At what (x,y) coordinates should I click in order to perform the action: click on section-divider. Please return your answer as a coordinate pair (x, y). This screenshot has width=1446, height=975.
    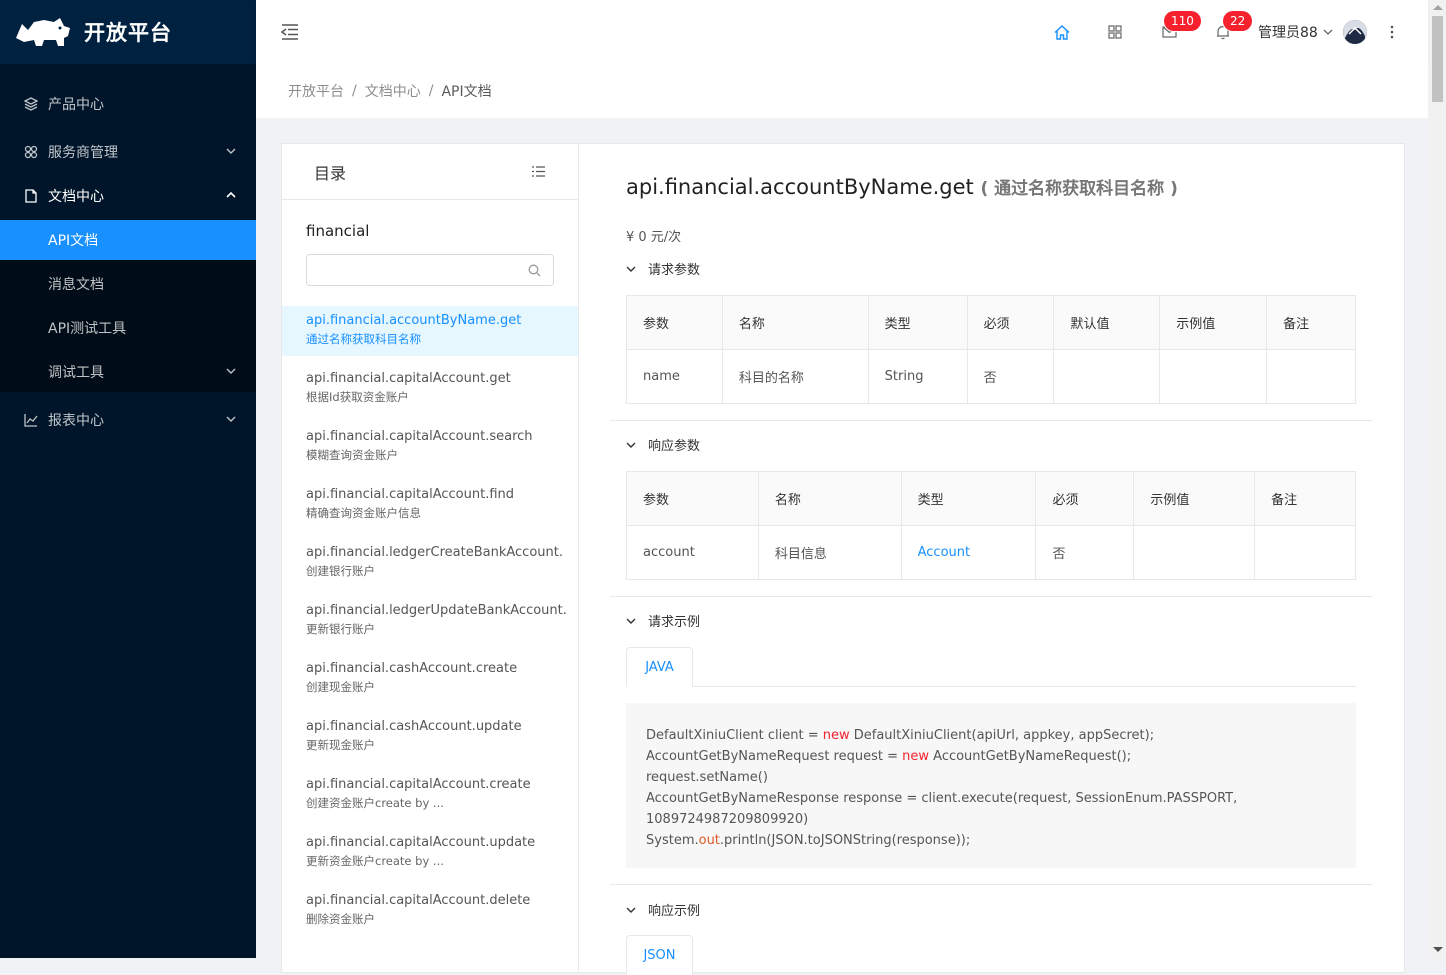
    Looking at the image, I should click on (991, 596).